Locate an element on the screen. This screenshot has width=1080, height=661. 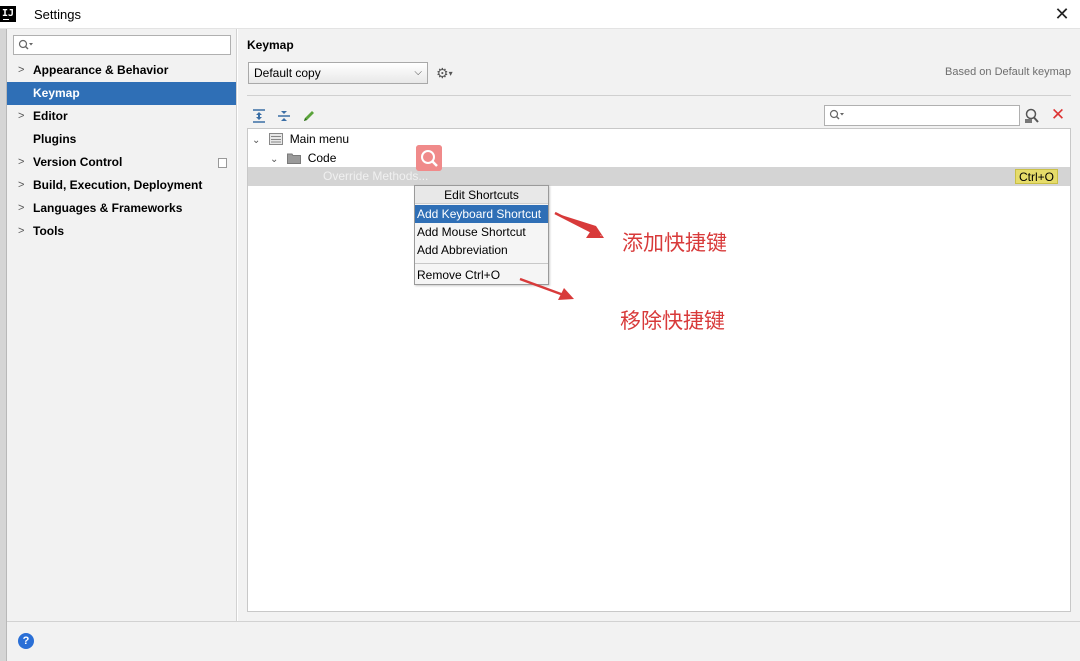
annotation-arrows is located at coordinates (561, 255).